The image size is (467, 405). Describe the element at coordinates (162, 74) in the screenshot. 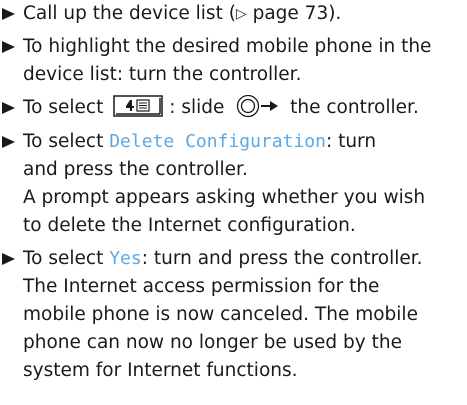

I see `step-line: device list: turn the controller.` at that location.